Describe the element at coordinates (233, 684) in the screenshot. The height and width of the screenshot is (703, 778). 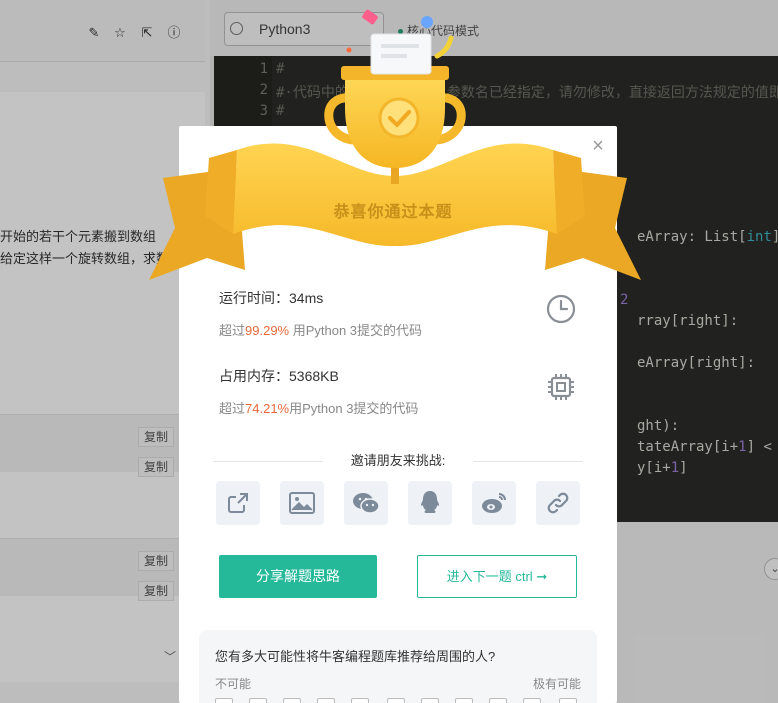
I see `survey-low-label: 不可能` at that location.